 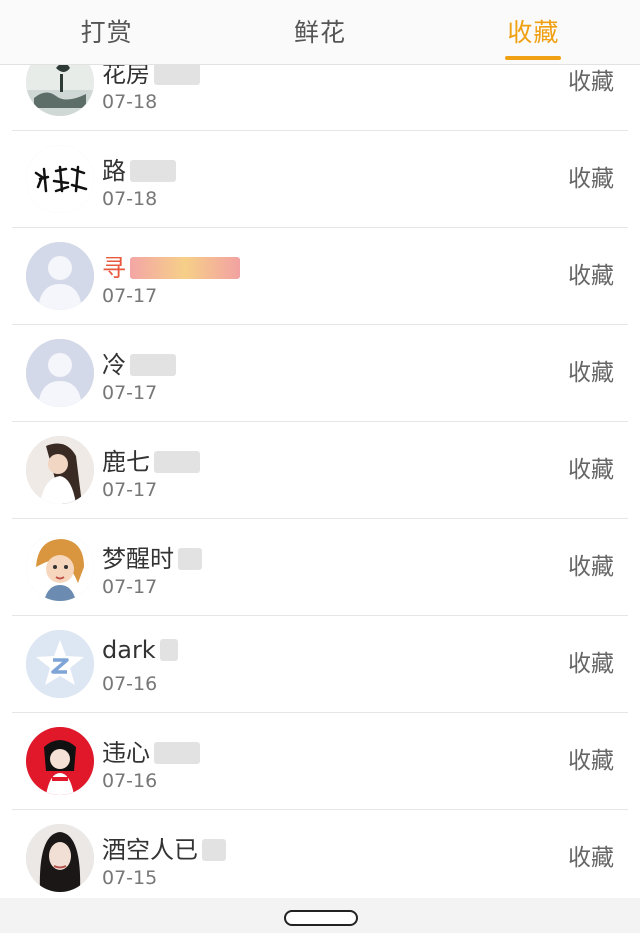 I want to click on user-name: 冷, so click(x=139, y=362).